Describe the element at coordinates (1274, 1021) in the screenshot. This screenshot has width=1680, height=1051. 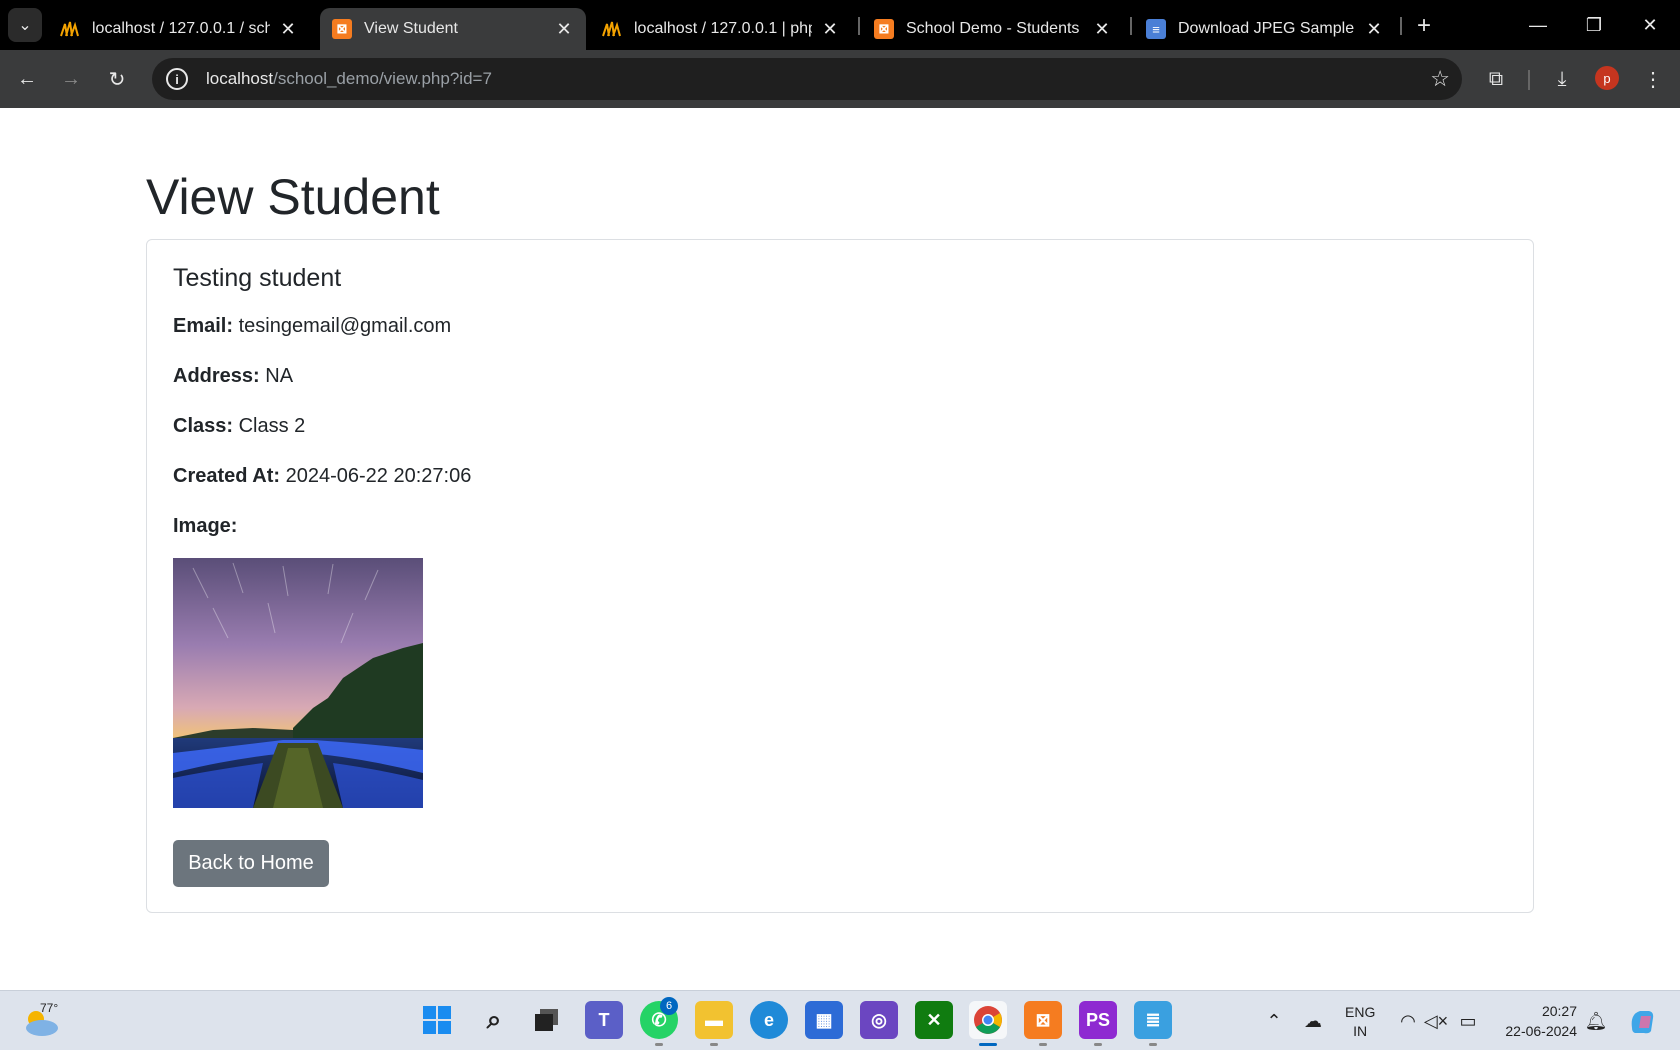
I see `show-hidden-icons-button: ⌃` at that location.